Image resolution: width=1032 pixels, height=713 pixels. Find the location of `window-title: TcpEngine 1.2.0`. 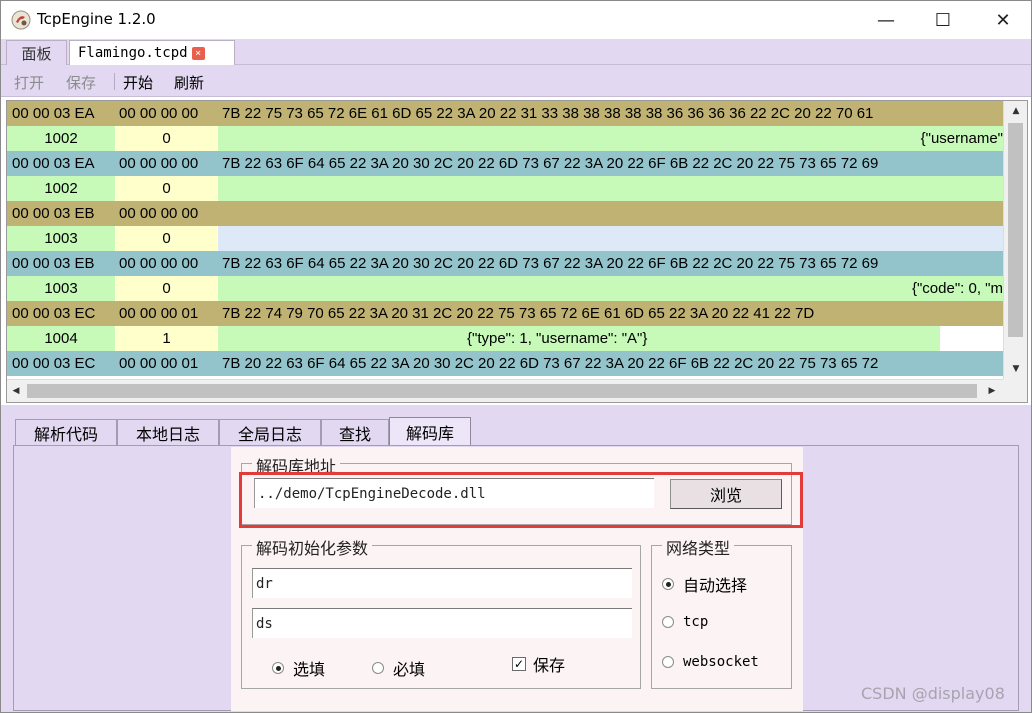

window-title: TcpEngine 1.2.0 is located at coordinates (96, 19).